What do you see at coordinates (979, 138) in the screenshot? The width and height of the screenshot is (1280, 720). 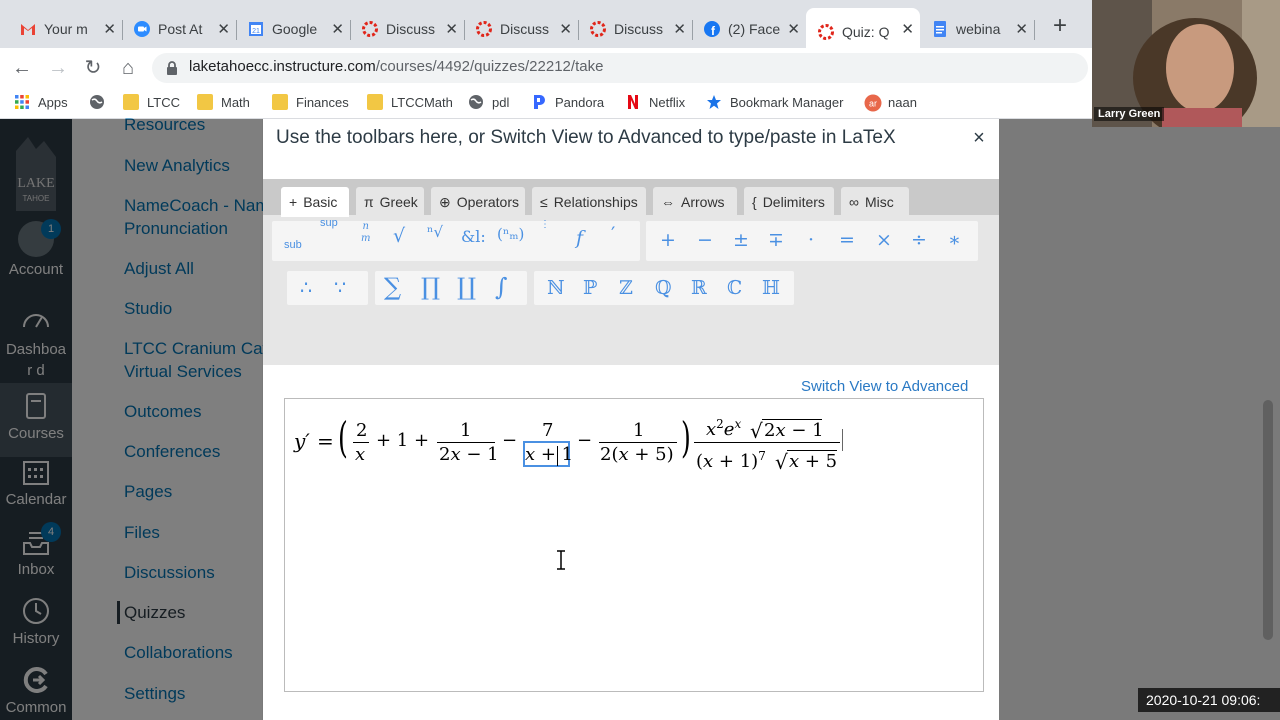 I see `close-button: ×` at bounding box center [979, 138].